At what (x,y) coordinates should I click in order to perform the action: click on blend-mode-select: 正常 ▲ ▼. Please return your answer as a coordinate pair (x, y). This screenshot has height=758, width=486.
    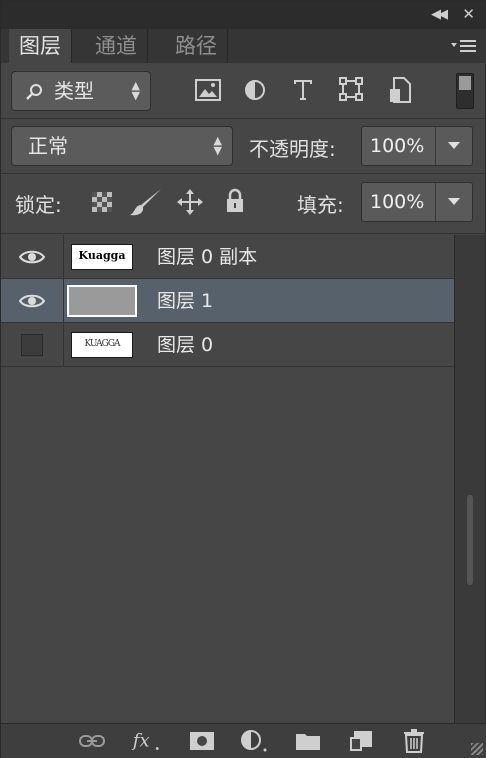
    Looking at the image, I should click on (122, 146).